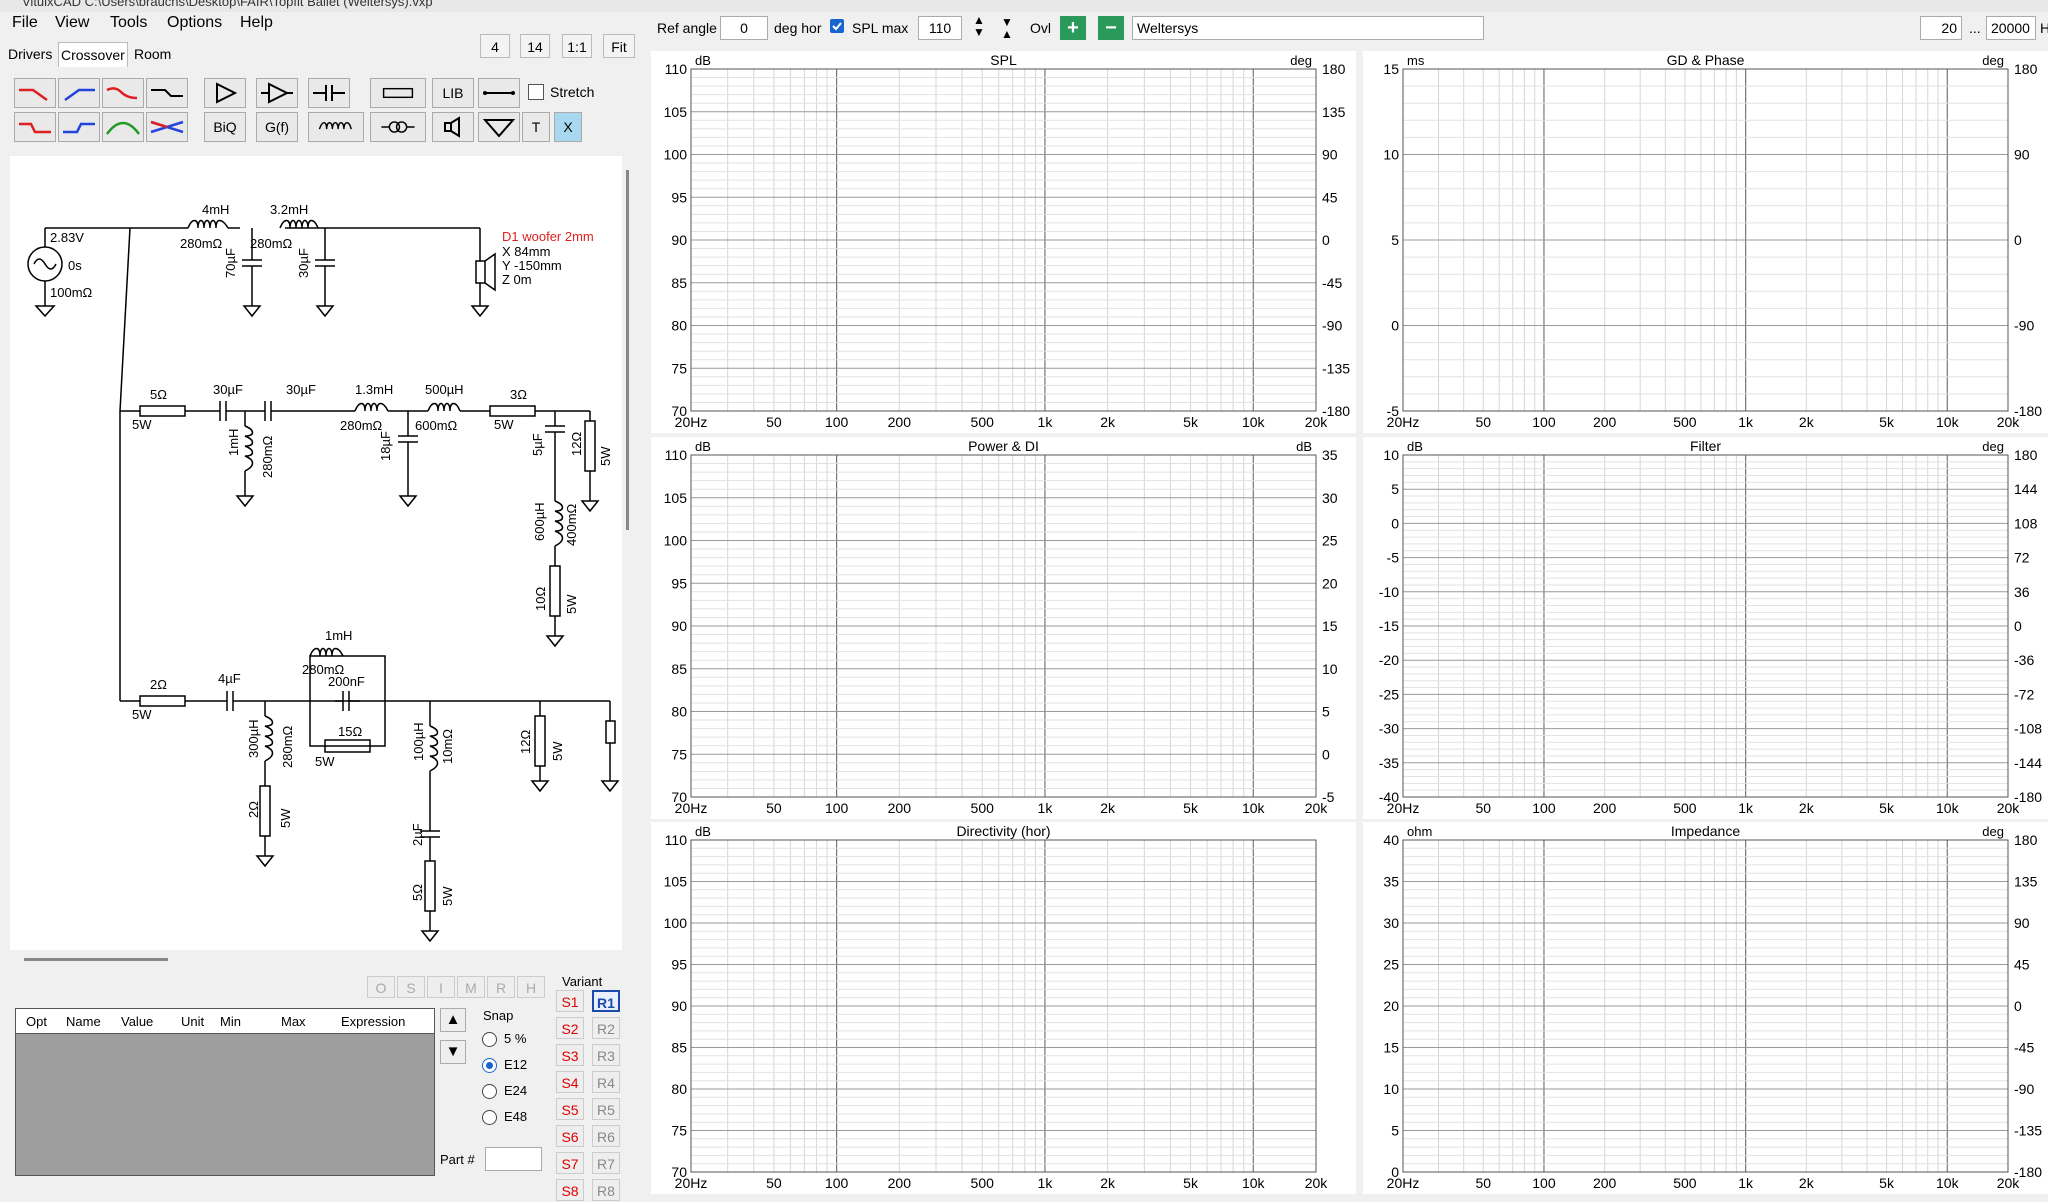  I want to click on chart-title: GD & Phase, so click(1706, 60).